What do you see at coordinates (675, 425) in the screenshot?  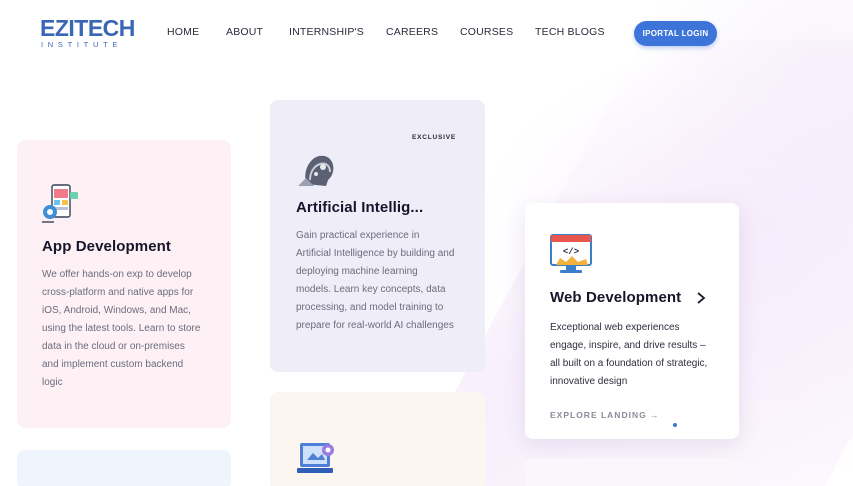 I see `carousel-indicator-dot` at bounding box center [675, 425].